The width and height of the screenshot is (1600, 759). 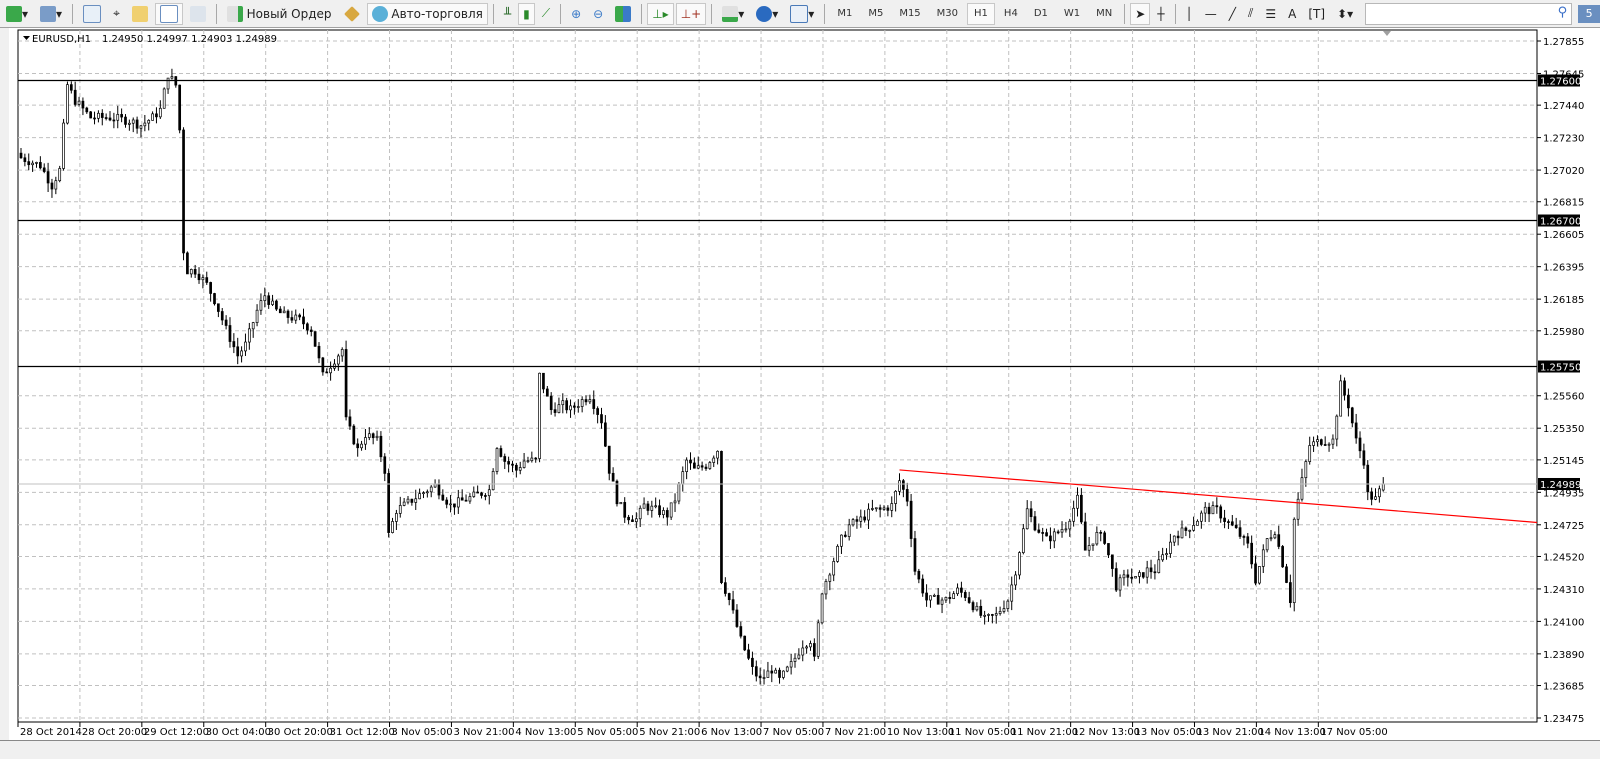 I want to click on text-label-button: [T], so click(x=1316, y=14).